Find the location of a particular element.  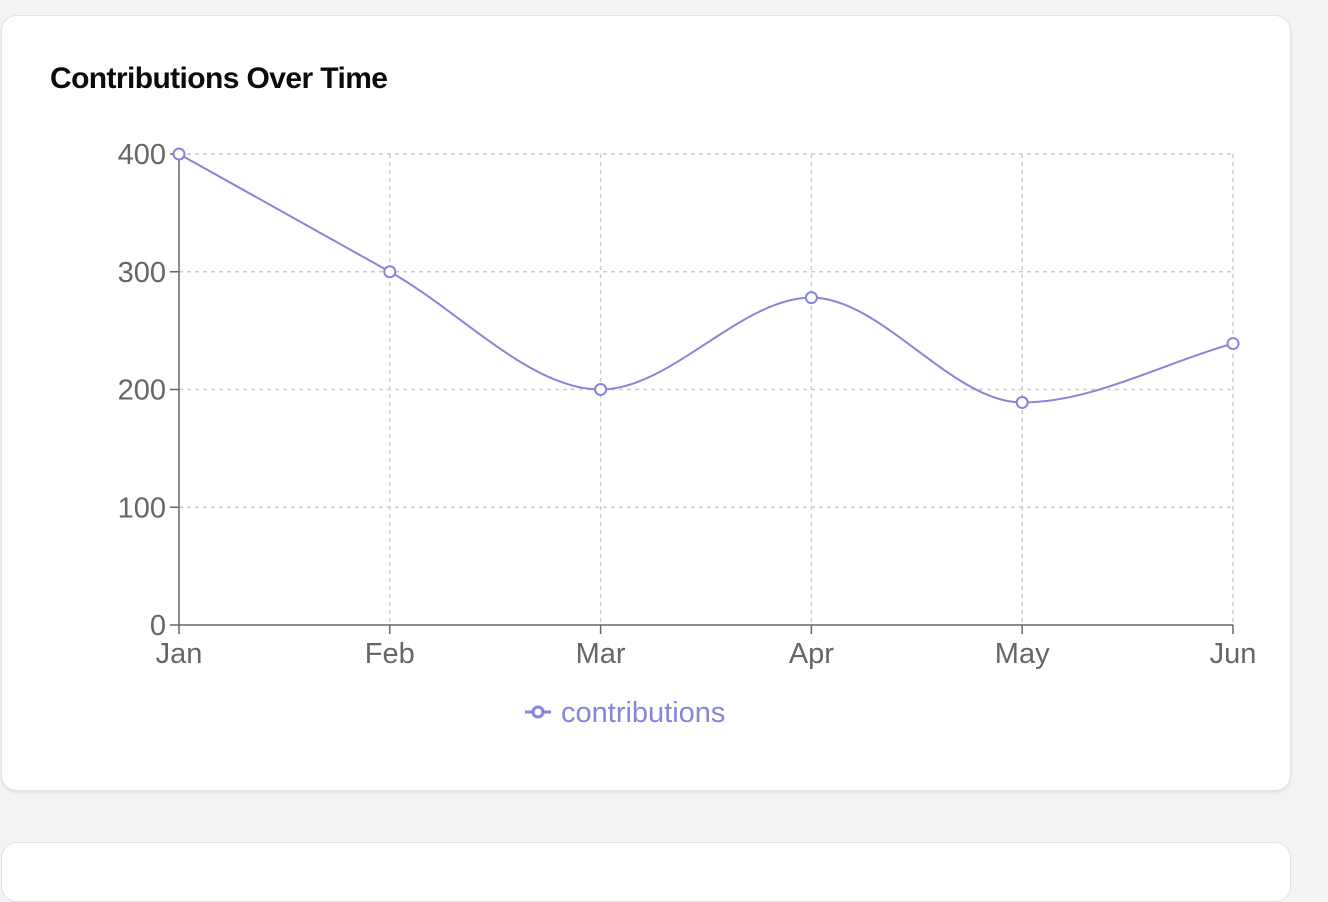

y-tick-label: 100 is located at coordinates (142, 508).